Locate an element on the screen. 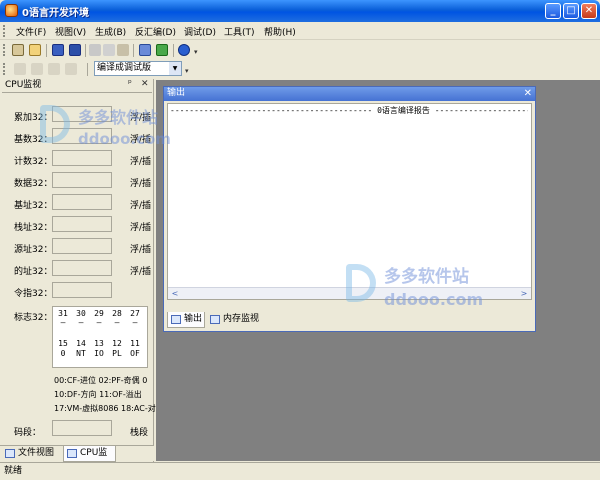 Image resolution: width=600 pixels, height=480 pixels. flag-bit-number: 31 is located at coordinates (63, 313).